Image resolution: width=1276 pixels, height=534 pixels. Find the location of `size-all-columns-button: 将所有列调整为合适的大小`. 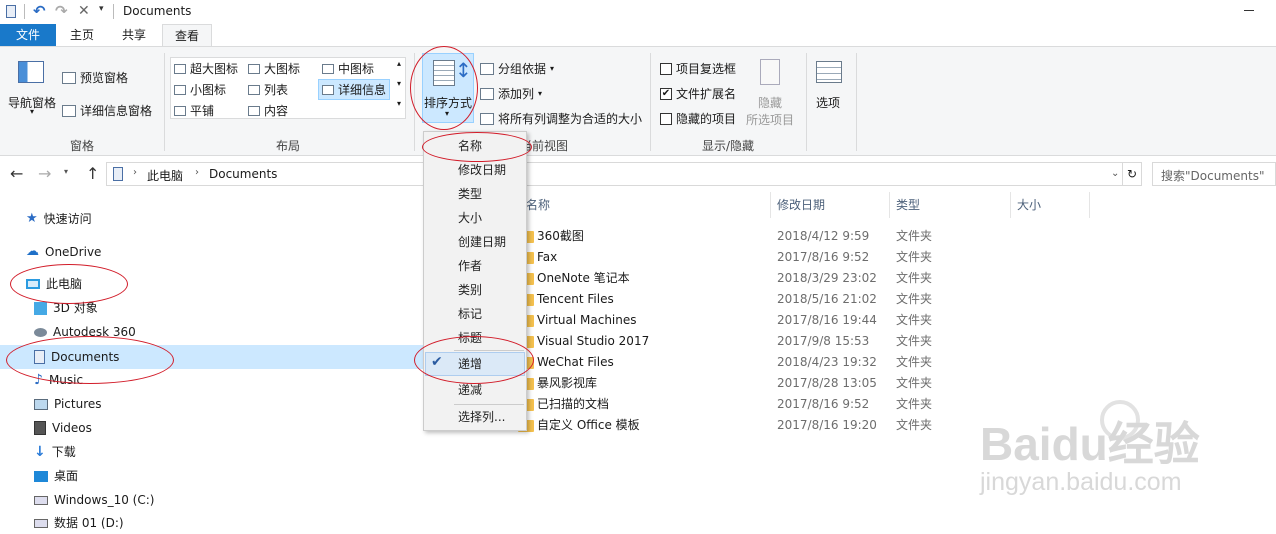

size-all-columns-button: 将所有列调整为合适的大小 is located at coordinates (561, 118).